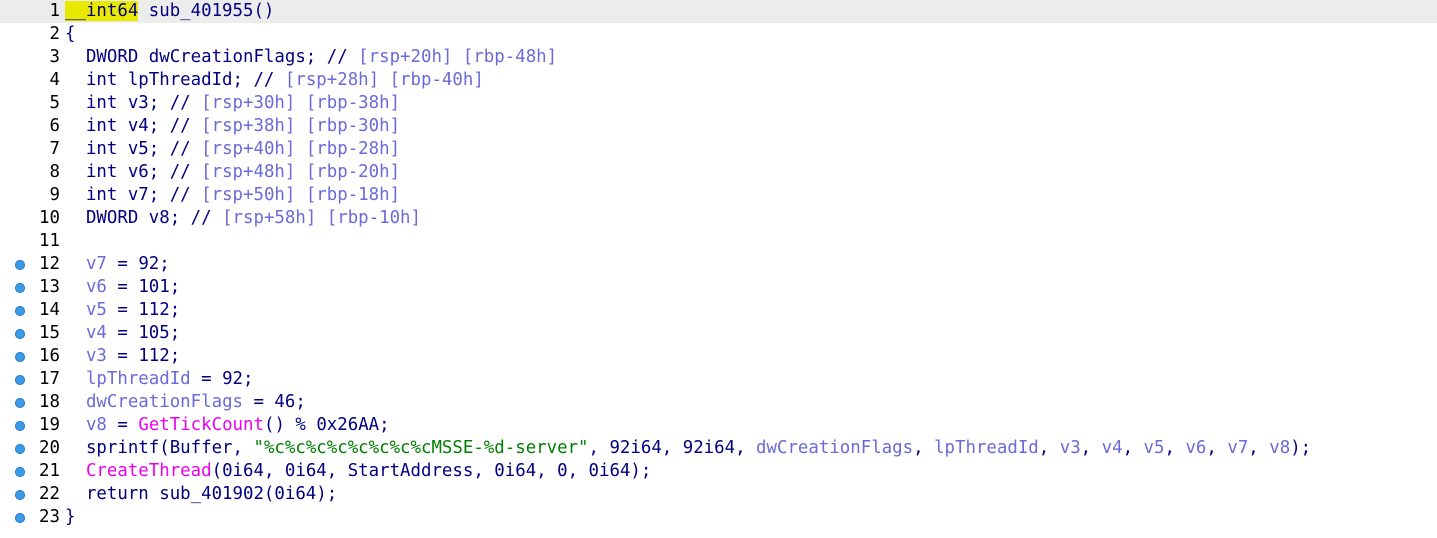 This screenshot has height=538, width=1437. Describe the element at coordinates (1301, 448) in the screenshot. I see `code-text: );` at that location.